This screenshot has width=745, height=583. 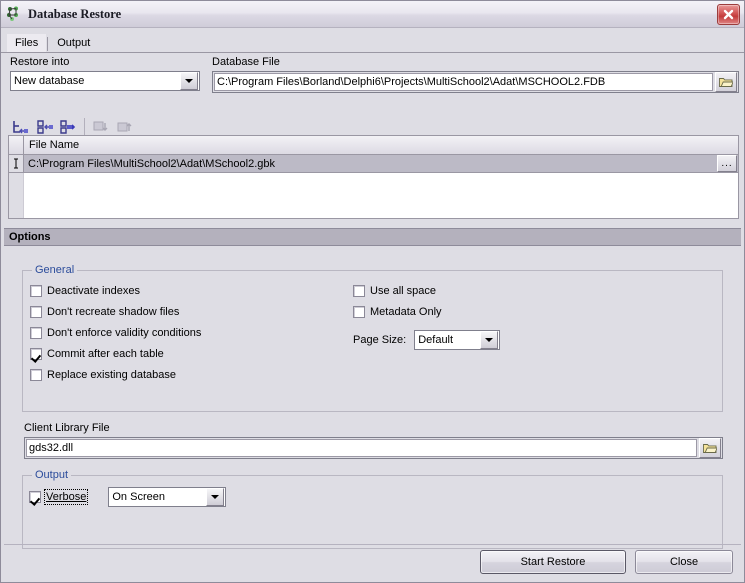 What do you see at coordinates (67, 428) in the screenshot?
I see `client-library-label: Client Library File` at bounding box center [67, 428].